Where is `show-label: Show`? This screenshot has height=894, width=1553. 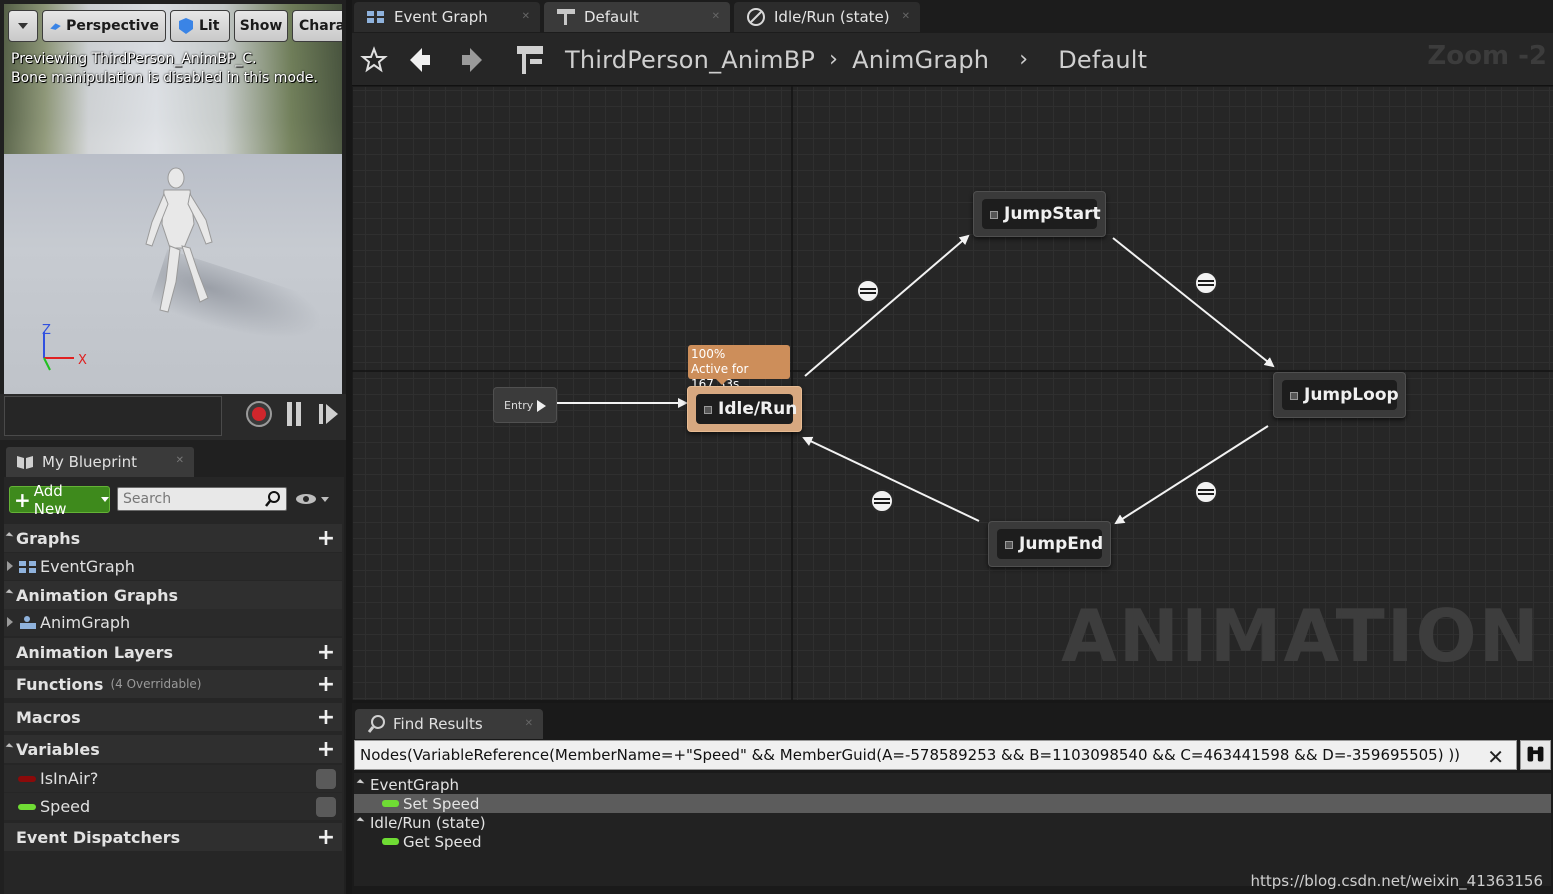 show-label: Show is located at coordinates (261, 26).